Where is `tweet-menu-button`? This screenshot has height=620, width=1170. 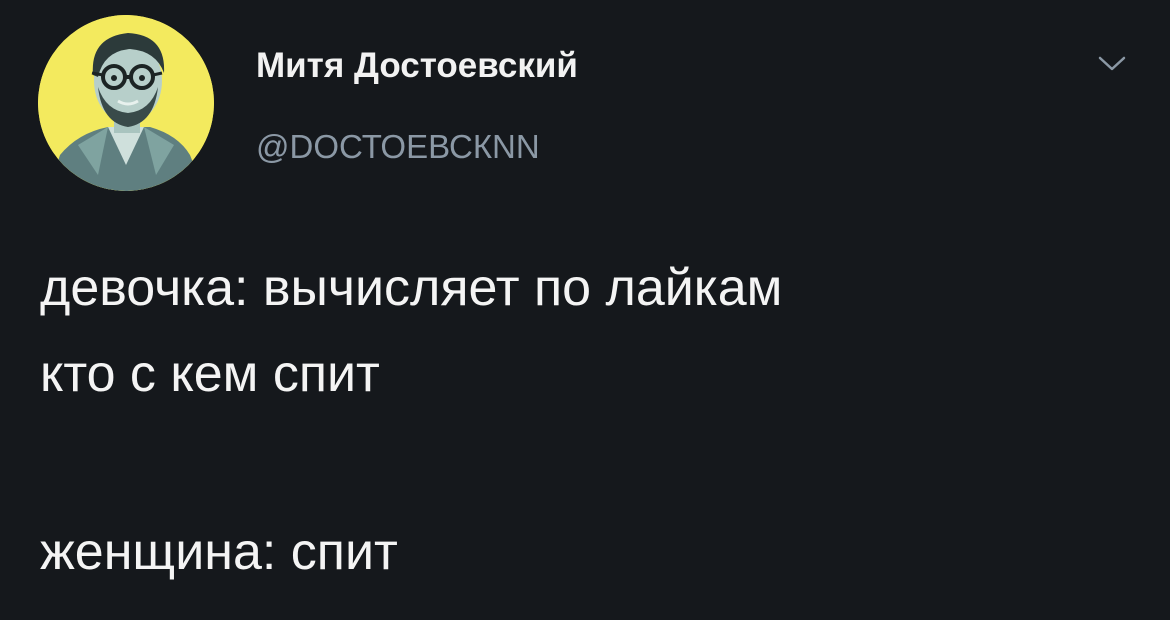
tweet-menu-button is located at coordinates (1112, 64).